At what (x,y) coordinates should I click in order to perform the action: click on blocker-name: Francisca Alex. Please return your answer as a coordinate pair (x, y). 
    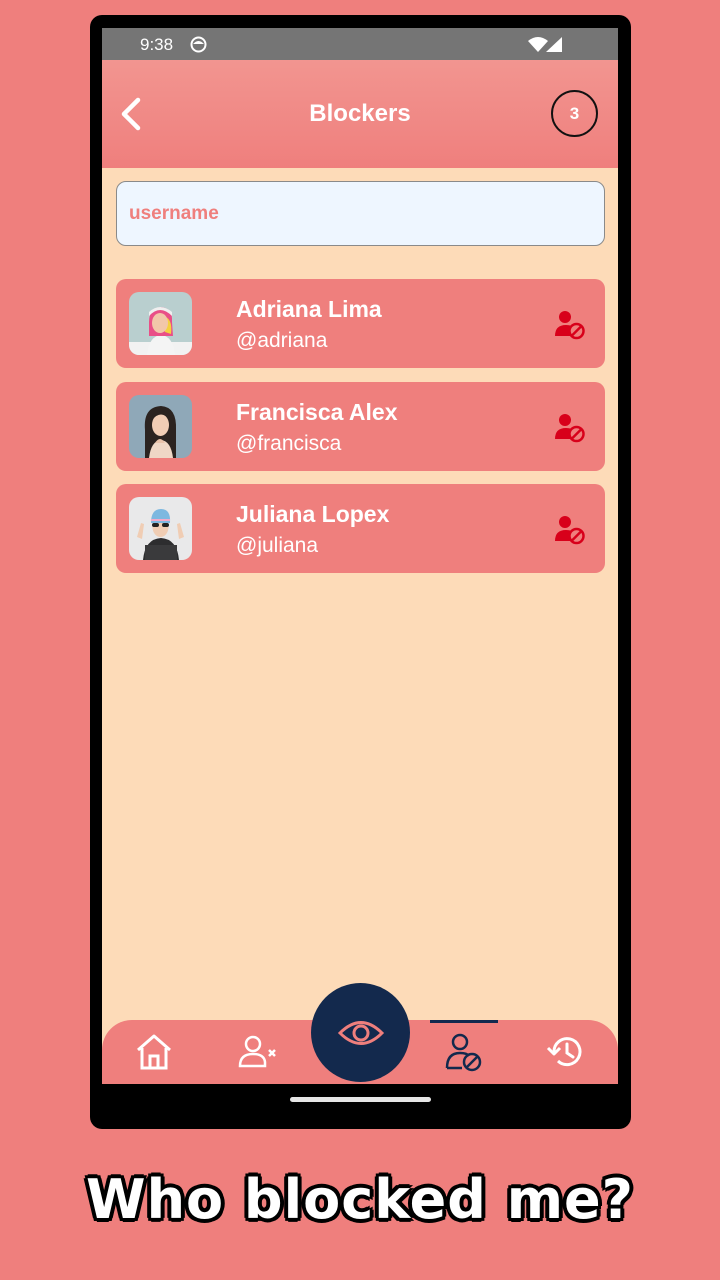
    Looking at the image, I should click on (317, 412).